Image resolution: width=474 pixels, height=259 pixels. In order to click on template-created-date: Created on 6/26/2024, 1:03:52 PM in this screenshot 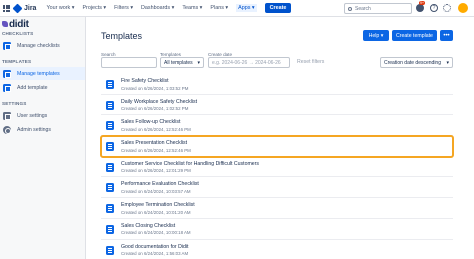, I will do `click(155, 88)`.